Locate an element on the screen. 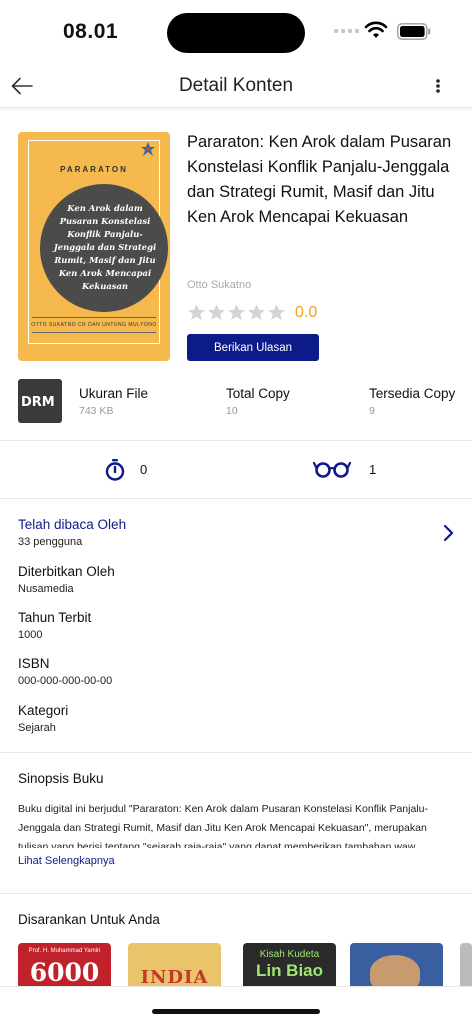  read-by-label: Telah dibaca Oleh is located at coordinates (72, 524).